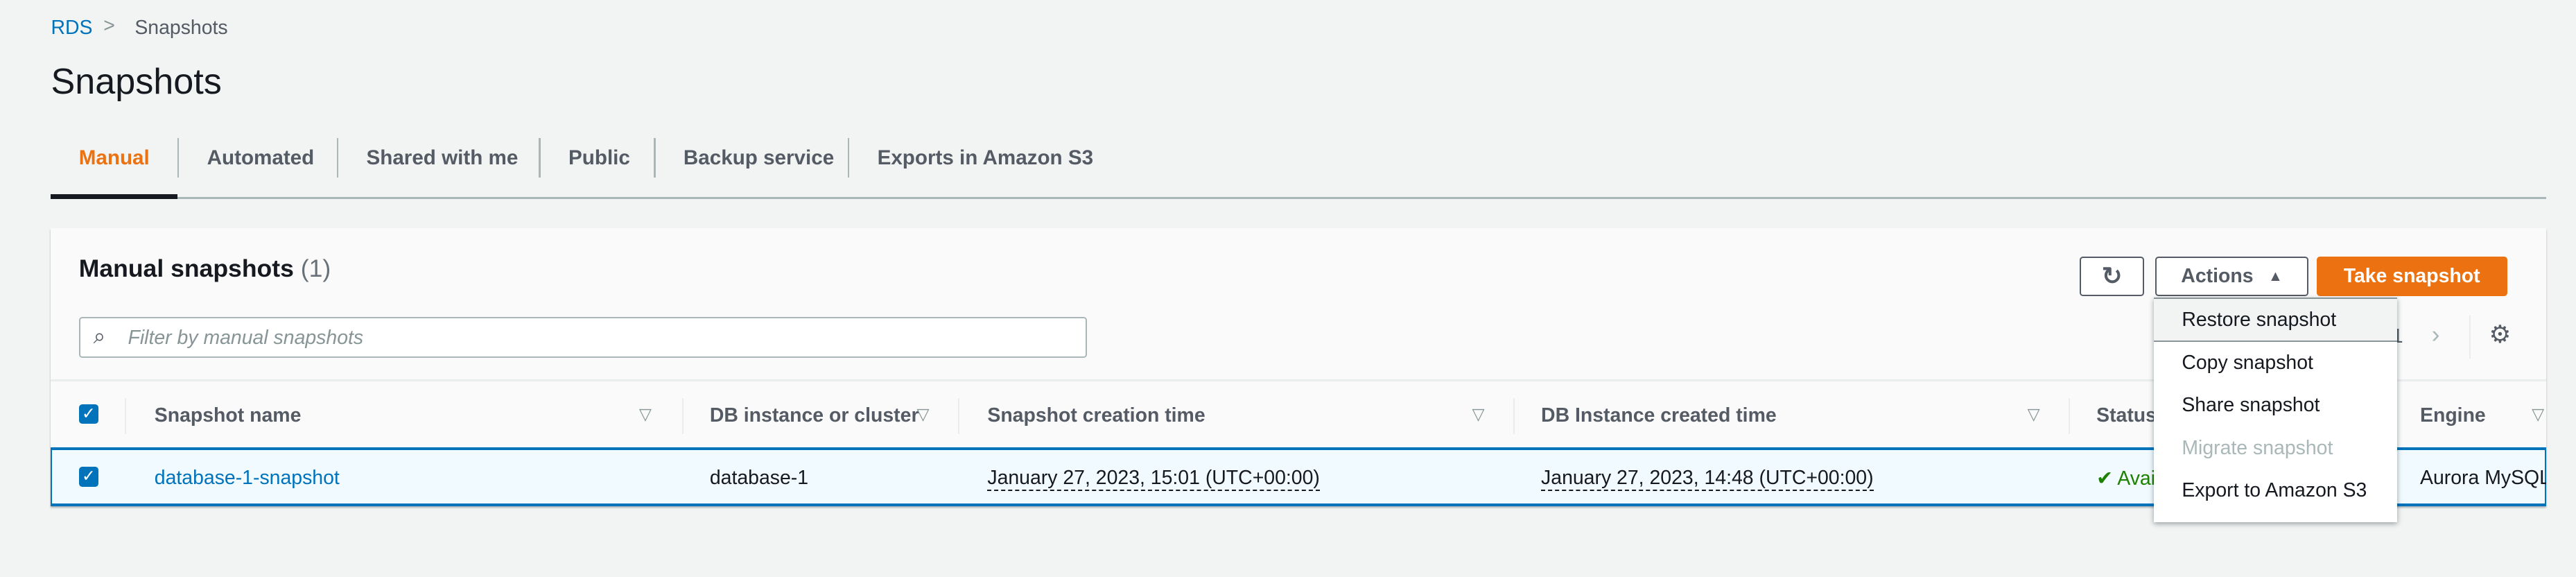 This screenshot has height=577, width=2576. I want to click on column-header-engine: Engine, so click(2453, 416).